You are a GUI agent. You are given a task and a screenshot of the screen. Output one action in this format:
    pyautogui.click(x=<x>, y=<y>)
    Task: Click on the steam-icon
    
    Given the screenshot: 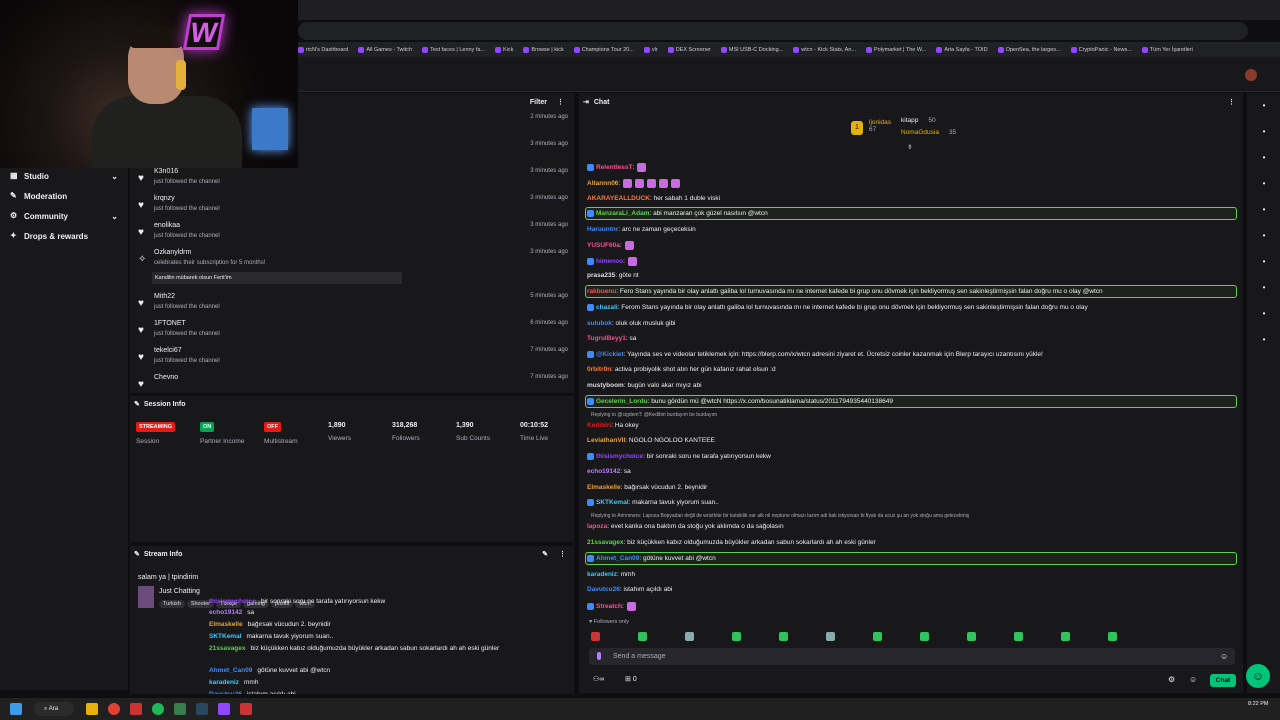 What is the action you would take?
    pyautogui.click(x=202, y=709)
    